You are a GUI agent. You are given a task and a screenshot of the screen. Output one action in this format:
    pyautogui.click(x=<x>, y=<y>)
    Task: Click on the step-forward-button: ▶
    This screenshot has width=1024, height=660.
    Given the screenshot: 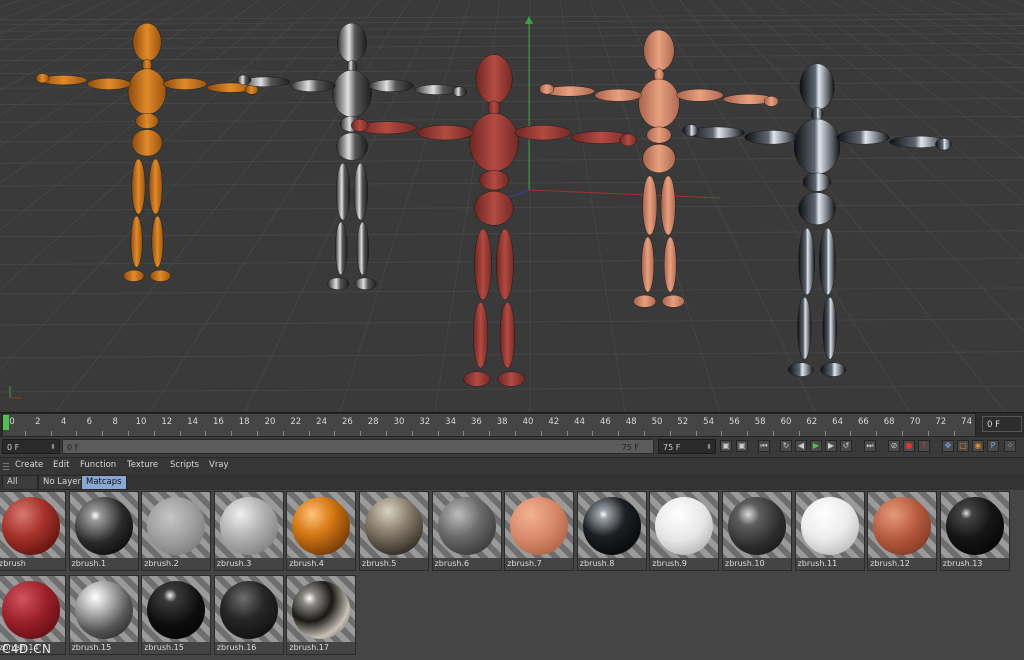 What is the action you would take?
    pyautogui.click(x=831, y=446)
    